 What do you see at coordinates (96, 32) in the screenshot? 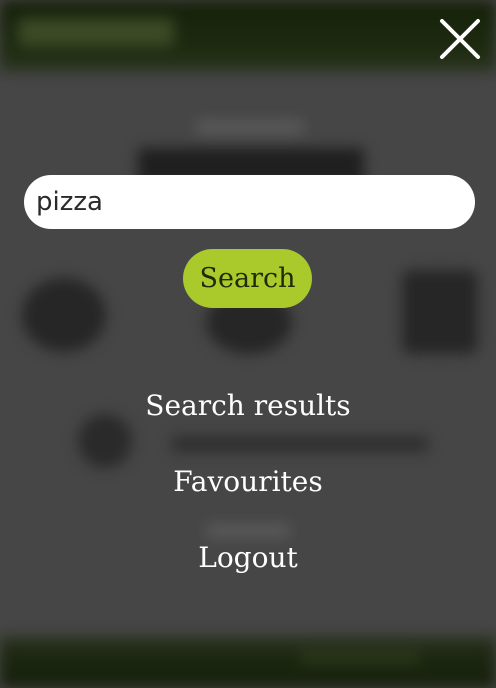
I see `background-logo` at bounding box center [96, 32].